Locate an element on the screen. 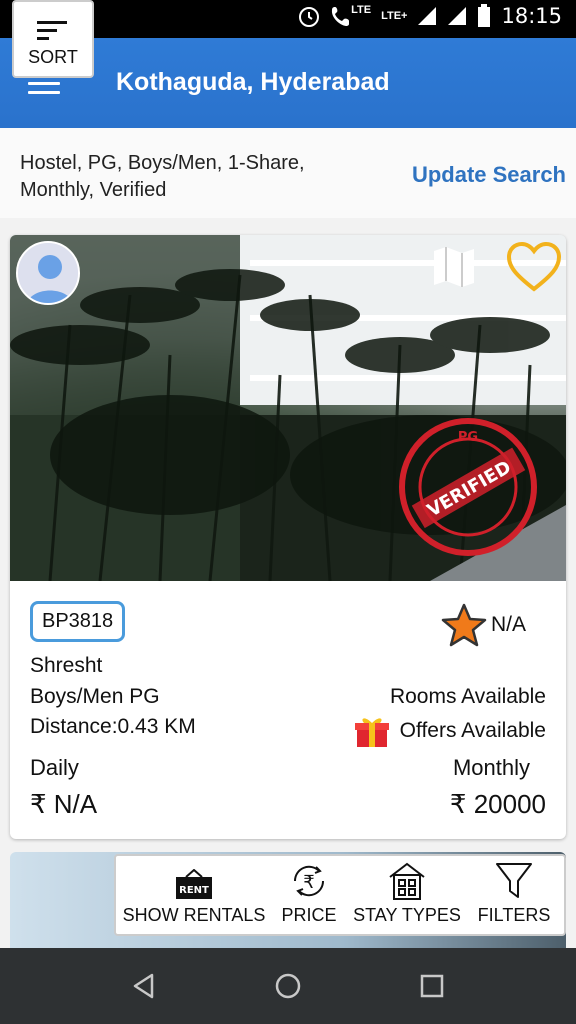  verified-stamp-icon: PG VERIFIED is located at coordinates (468, 487).